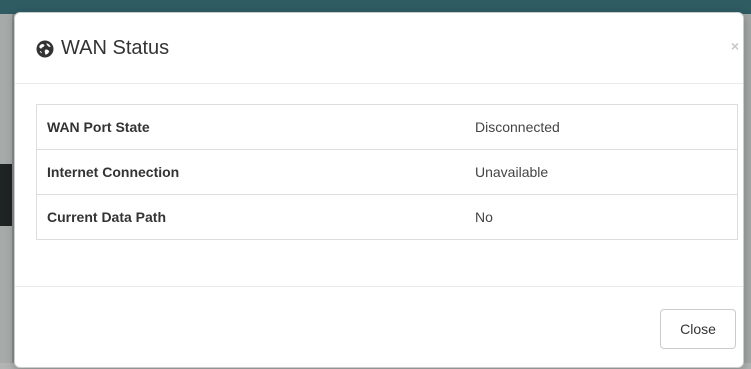 The width and height of the screenshot is (751, 369). Describe the element at coordinates (601, 172) in the screenshot. I see `row-value: Unavailable` at that location.